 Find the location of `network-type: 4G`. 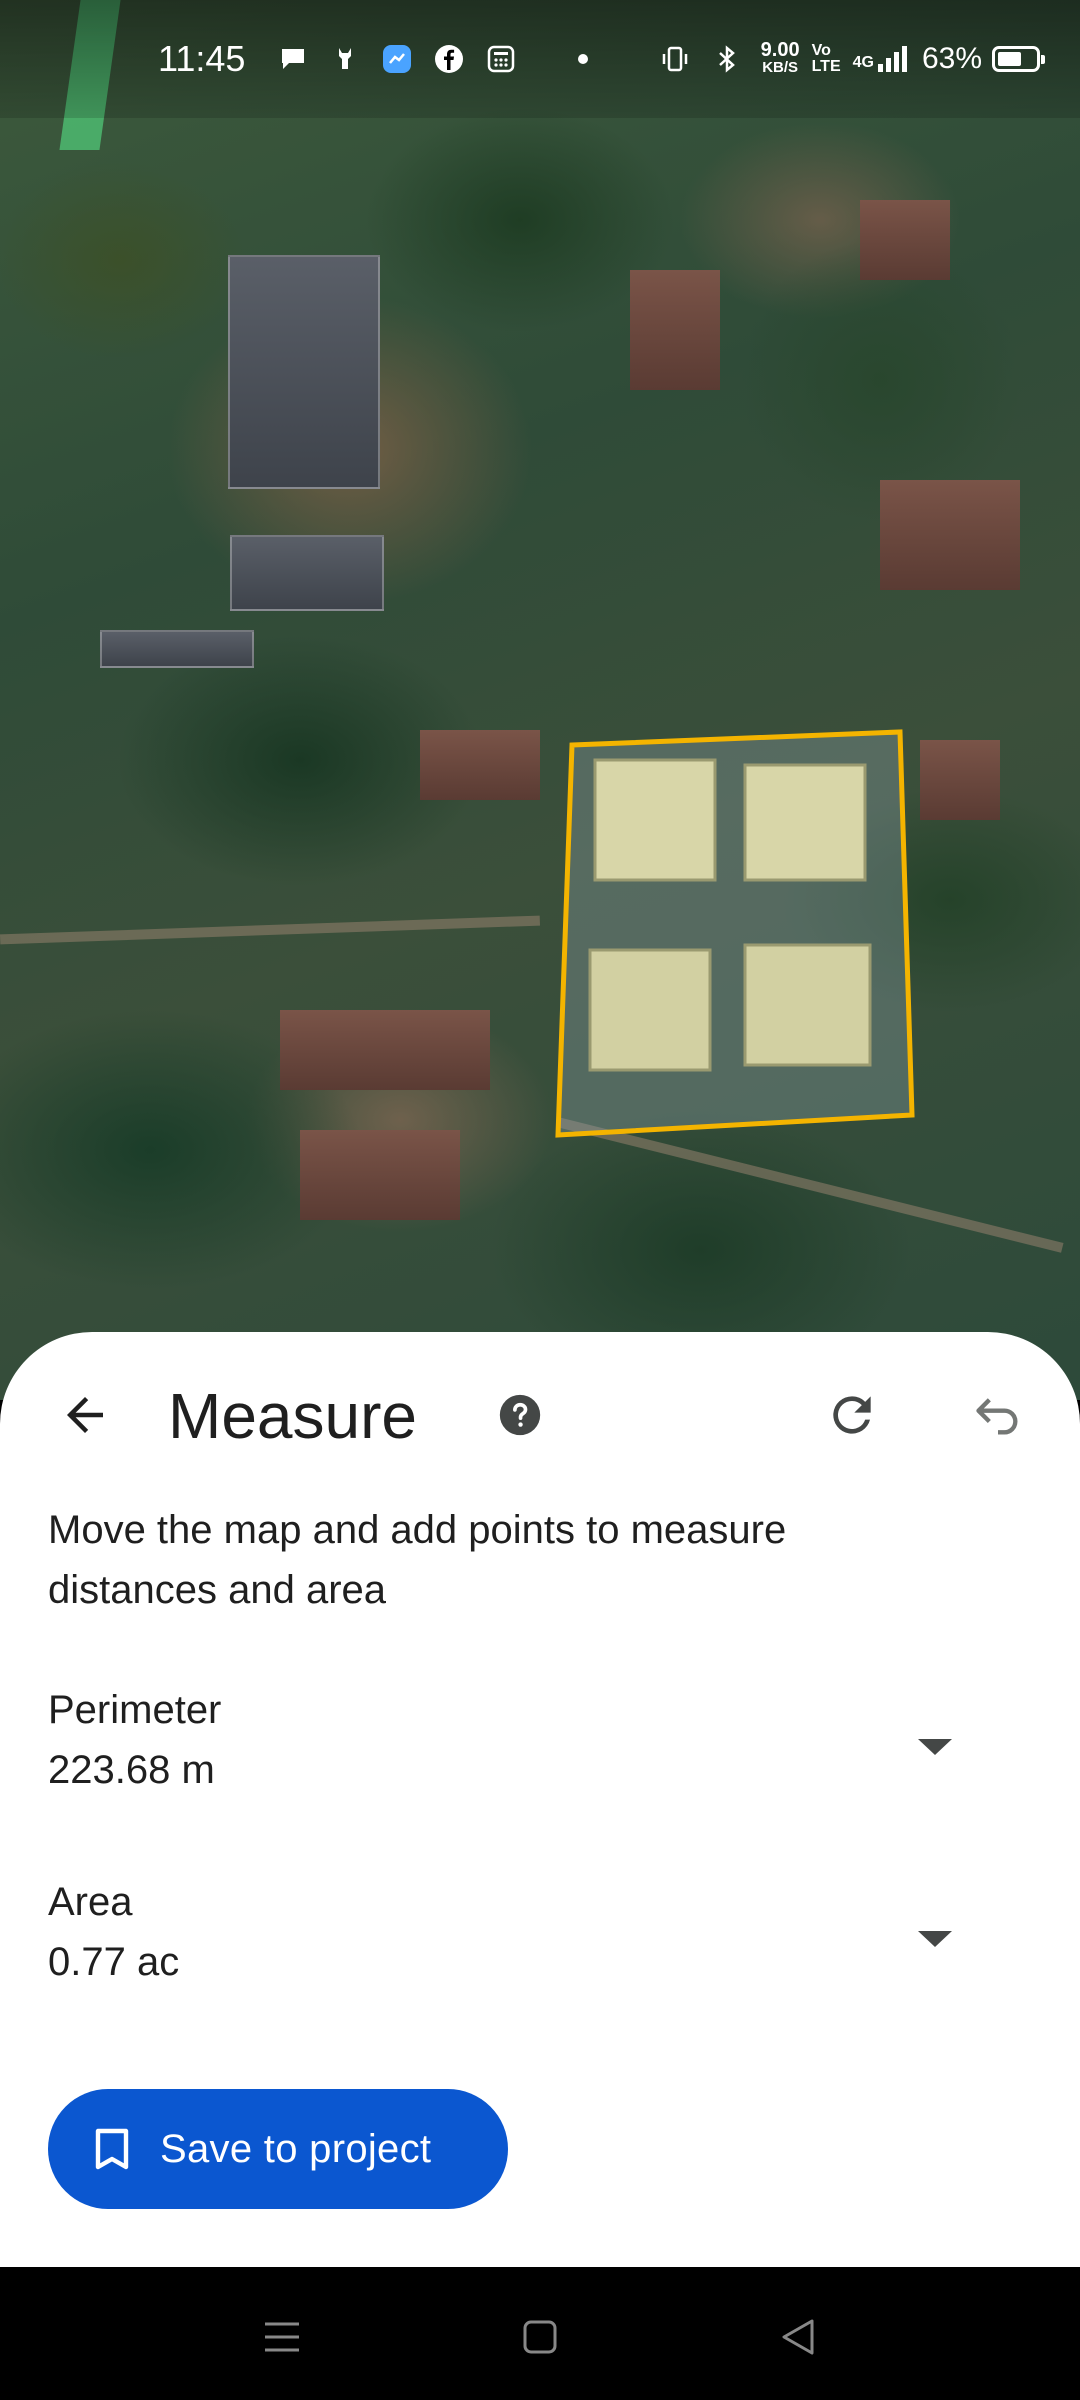

network-type: 4G is located at coordinates (863, 62).